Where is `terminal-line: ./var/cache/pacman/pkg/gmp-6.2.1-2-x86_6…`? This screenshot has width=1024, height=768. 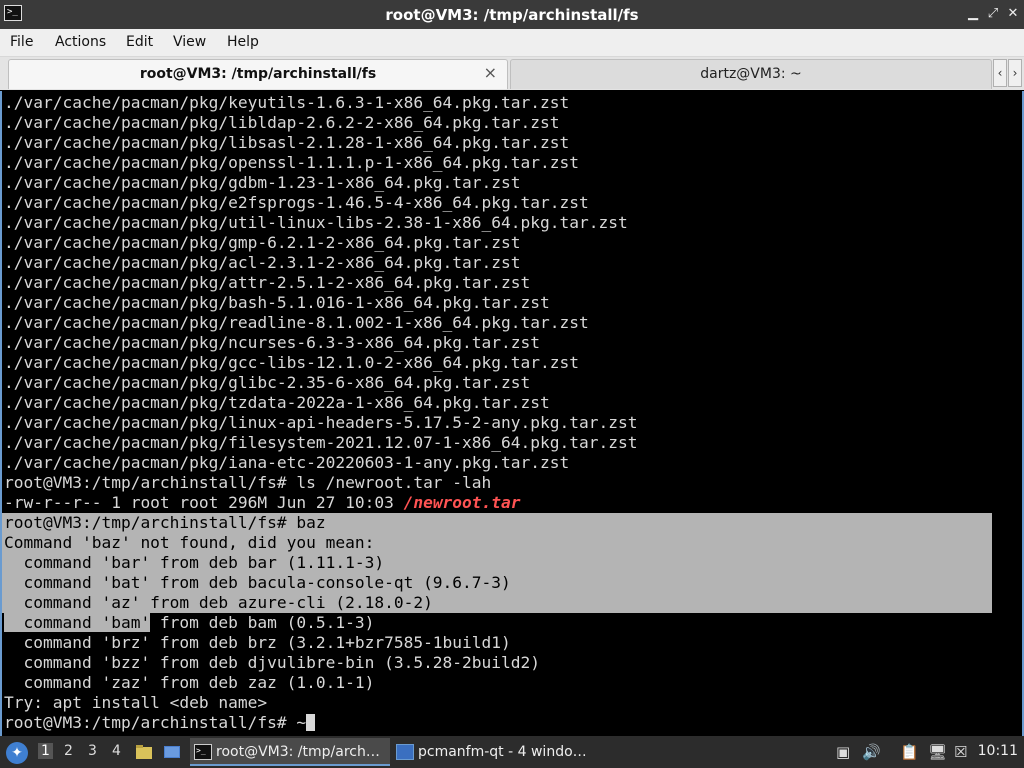 terminal-line: ./var/cache/pacman/pkg/gmp-6.2.1-2-x86_6… is located at coordinates (262, 242).